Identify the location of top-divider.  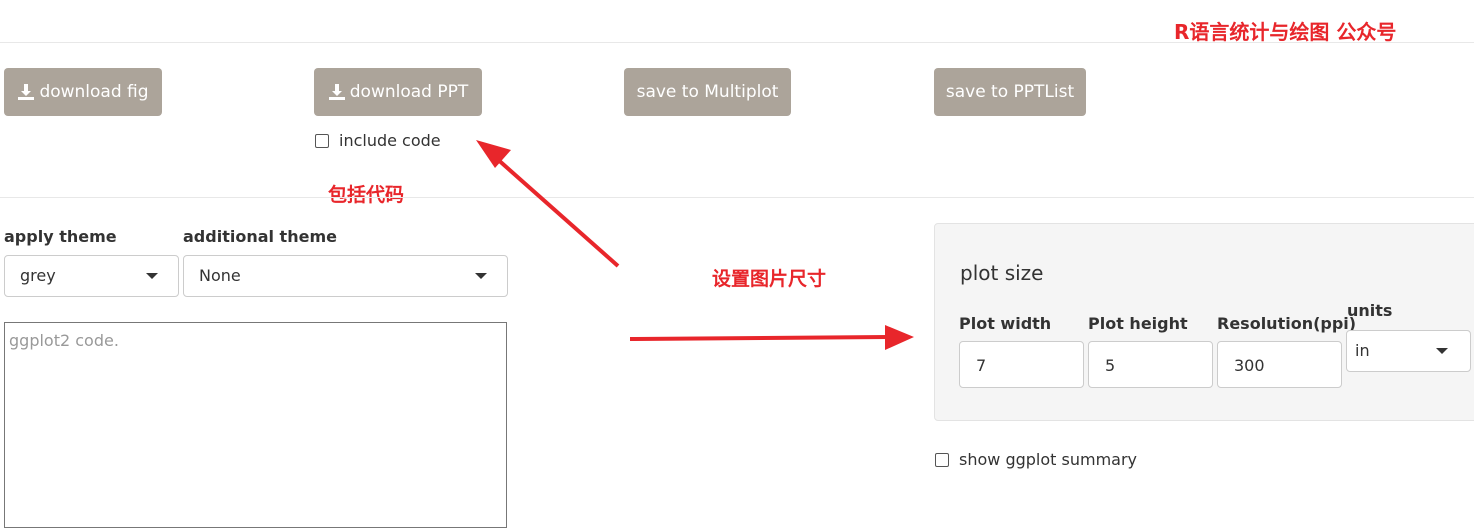
(737, 42).